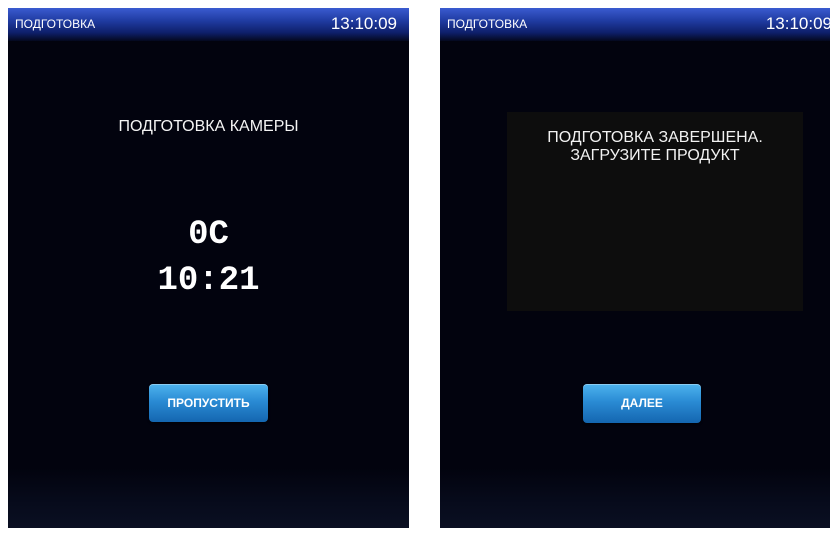 This screenshot has height=535, width=830. I want to click on skip-button: ПРОПУСТИТЬ, so click(208, 403).